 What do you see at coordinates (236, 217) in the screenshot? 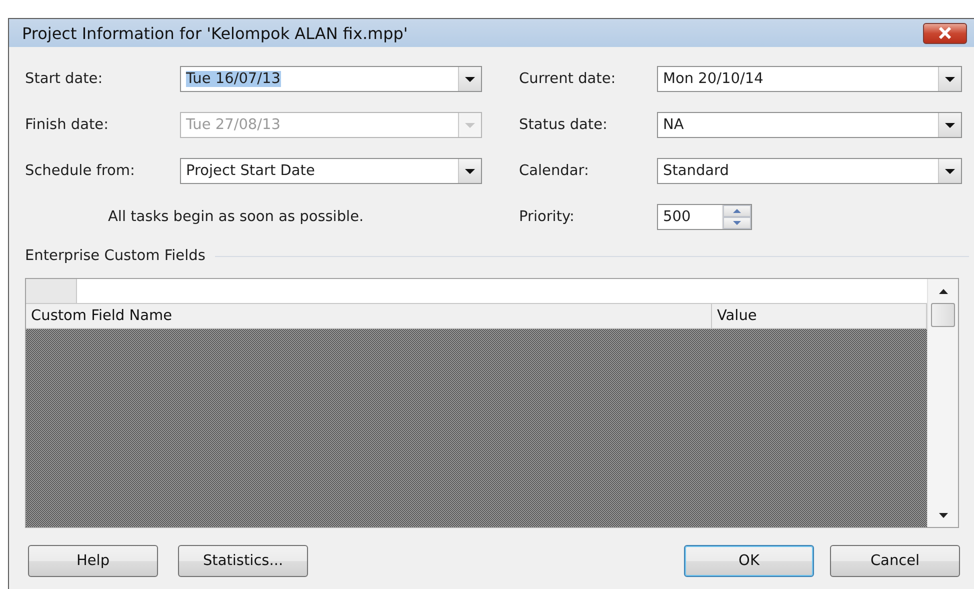
I see `schedule-note: All tasks begin as soon as possible.` at bounding box center [236, 217].